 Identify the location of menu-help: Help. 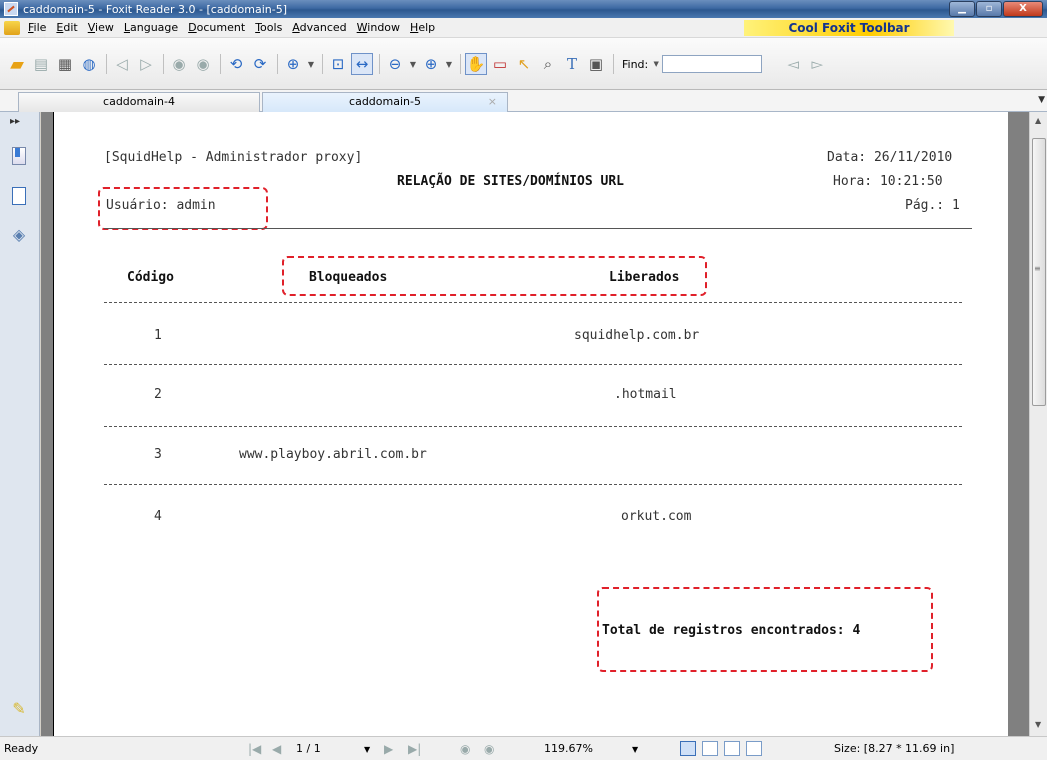
(423, 27).